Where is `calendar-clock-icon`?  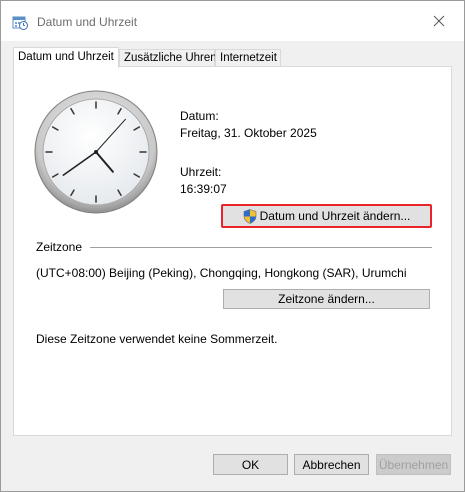 calendar-clock-icon is located at coordinates (20, 23).